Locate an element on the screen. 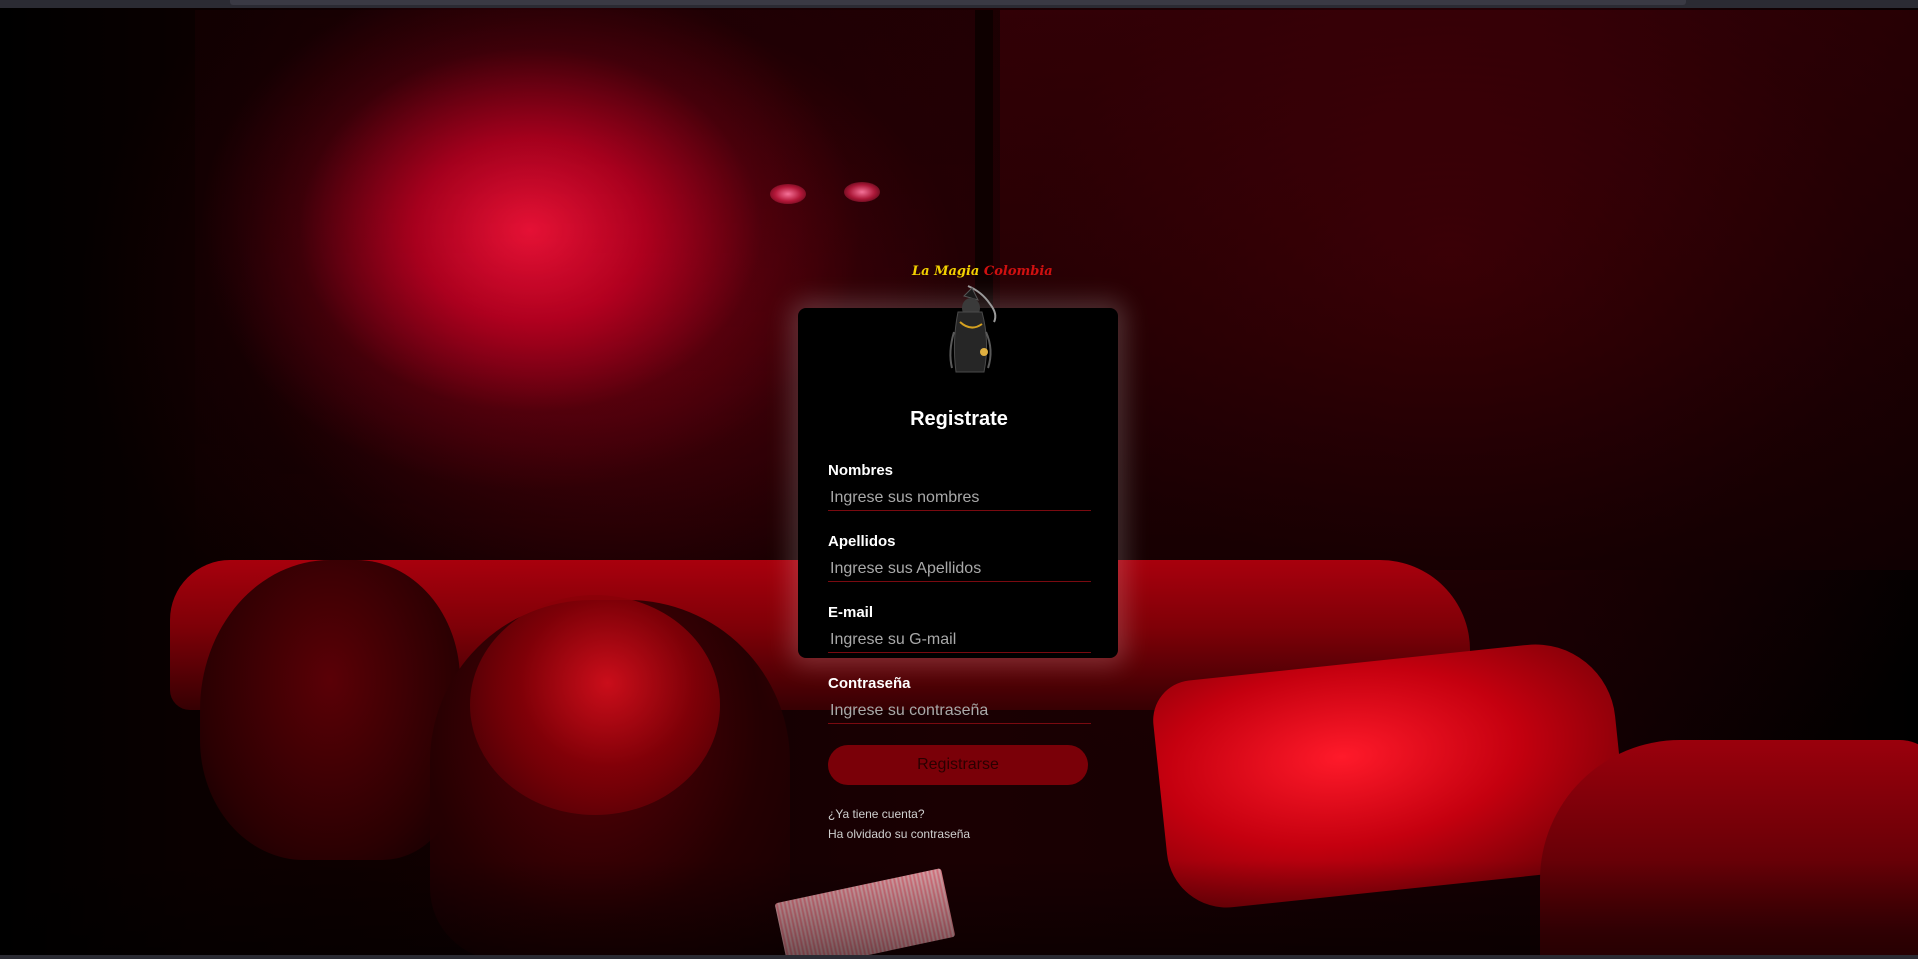 Image resolution: width=1918 pixels, height=959 pixels. password-field: Contraseña is located at coordinates (959, 699).